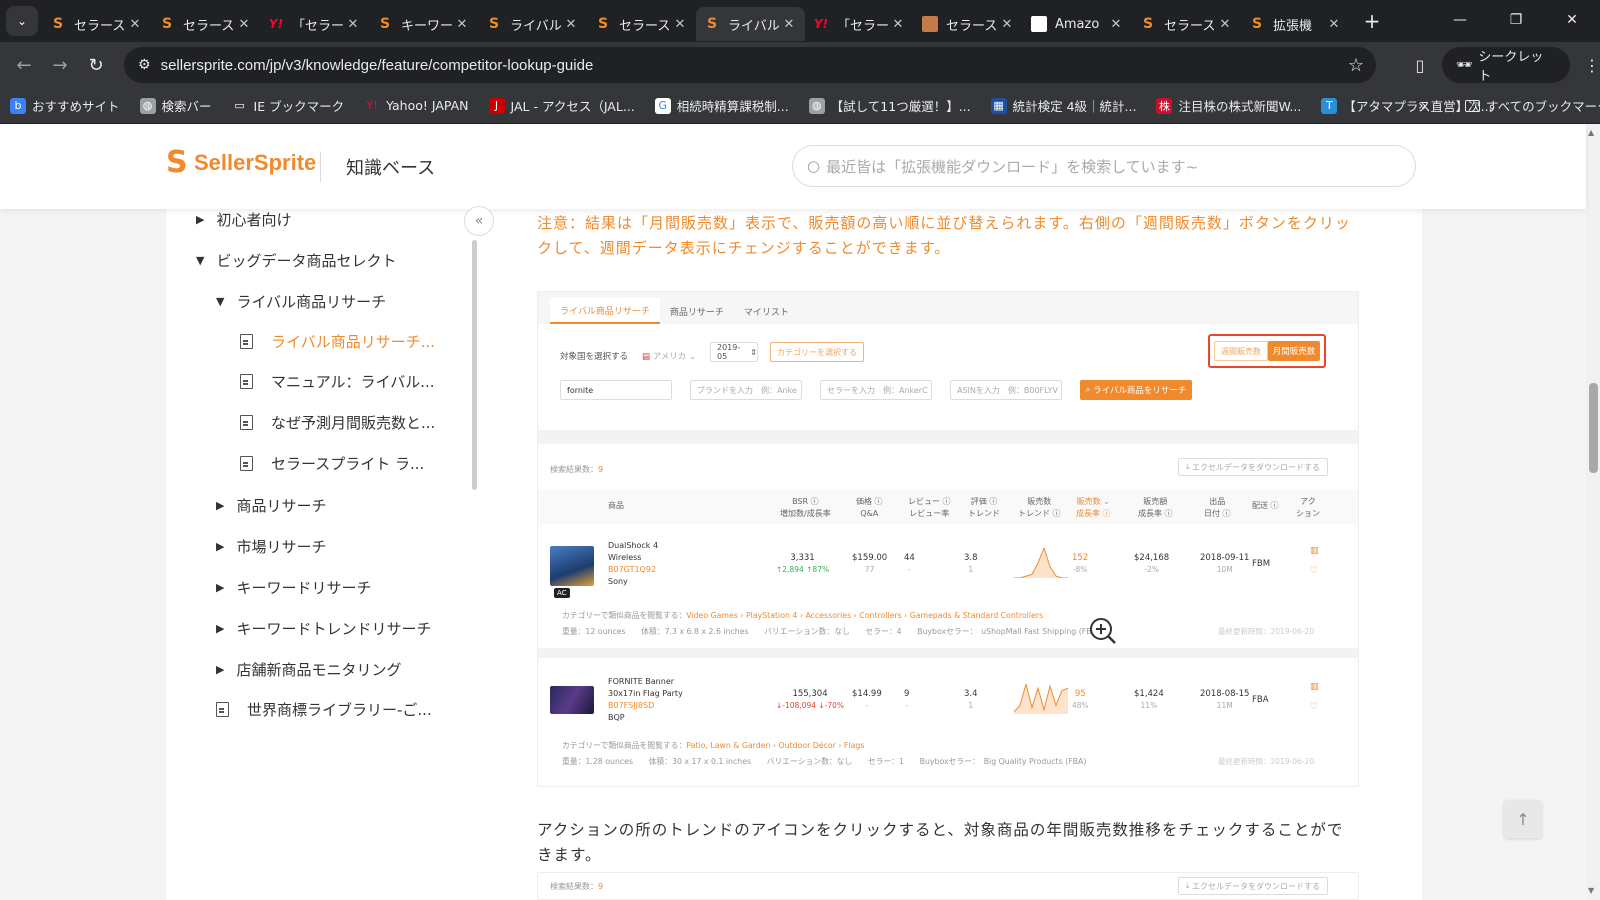  What do you see at coordinates (423, 24) in the screenshot?
I see `browser-tab: S キーワー ✕` at bounding box center [423, 24].